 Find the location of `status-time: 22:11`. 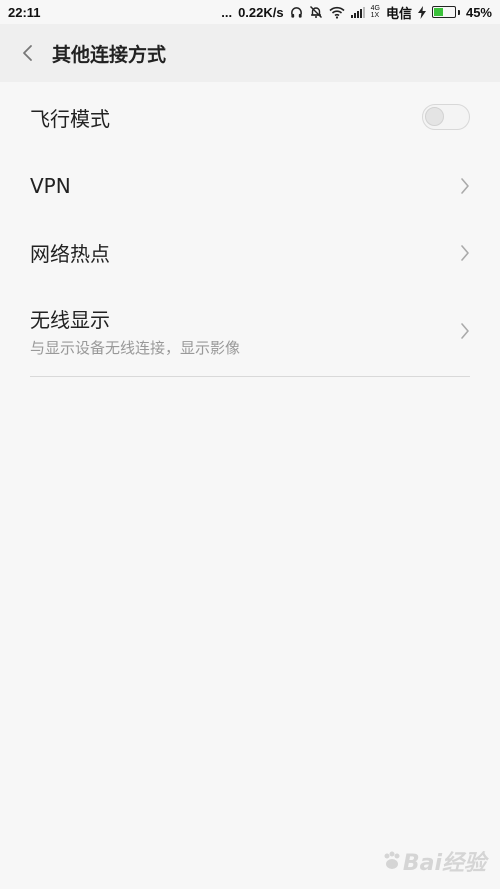

status-time: 22:11 is located at coordinates (24, 12).